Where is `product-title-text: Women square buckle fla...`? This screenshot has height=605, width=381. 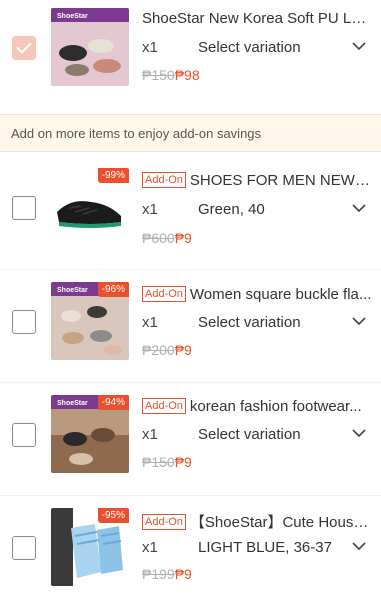
product-title-text: Women square buckle fla... is located at coordinates (280, 294).